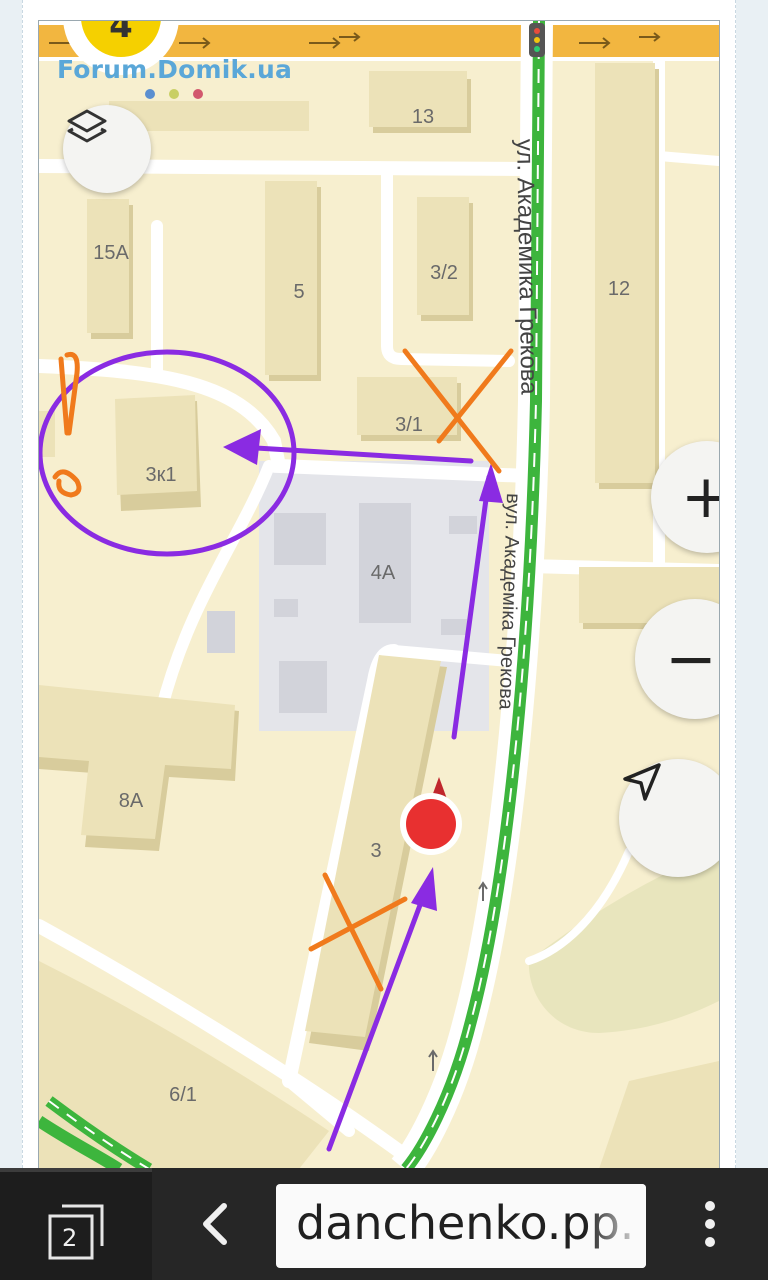 The width and height of the screenshot is (768, 1280). What do you see at coordinates (87, 126) in the screenshot?
I see `layers-icon` at bounding box center [87, 126].